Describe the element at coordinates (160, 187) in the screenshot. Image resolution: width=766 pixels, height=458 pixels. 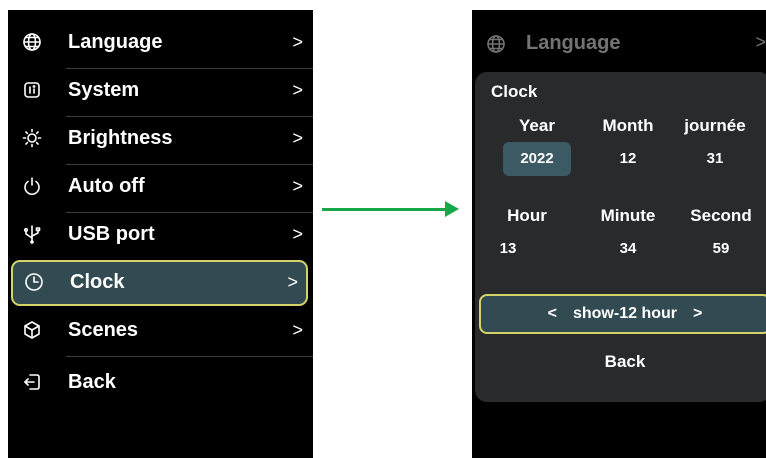
I see `menu-item-auto-off: Auto off >` at that location.